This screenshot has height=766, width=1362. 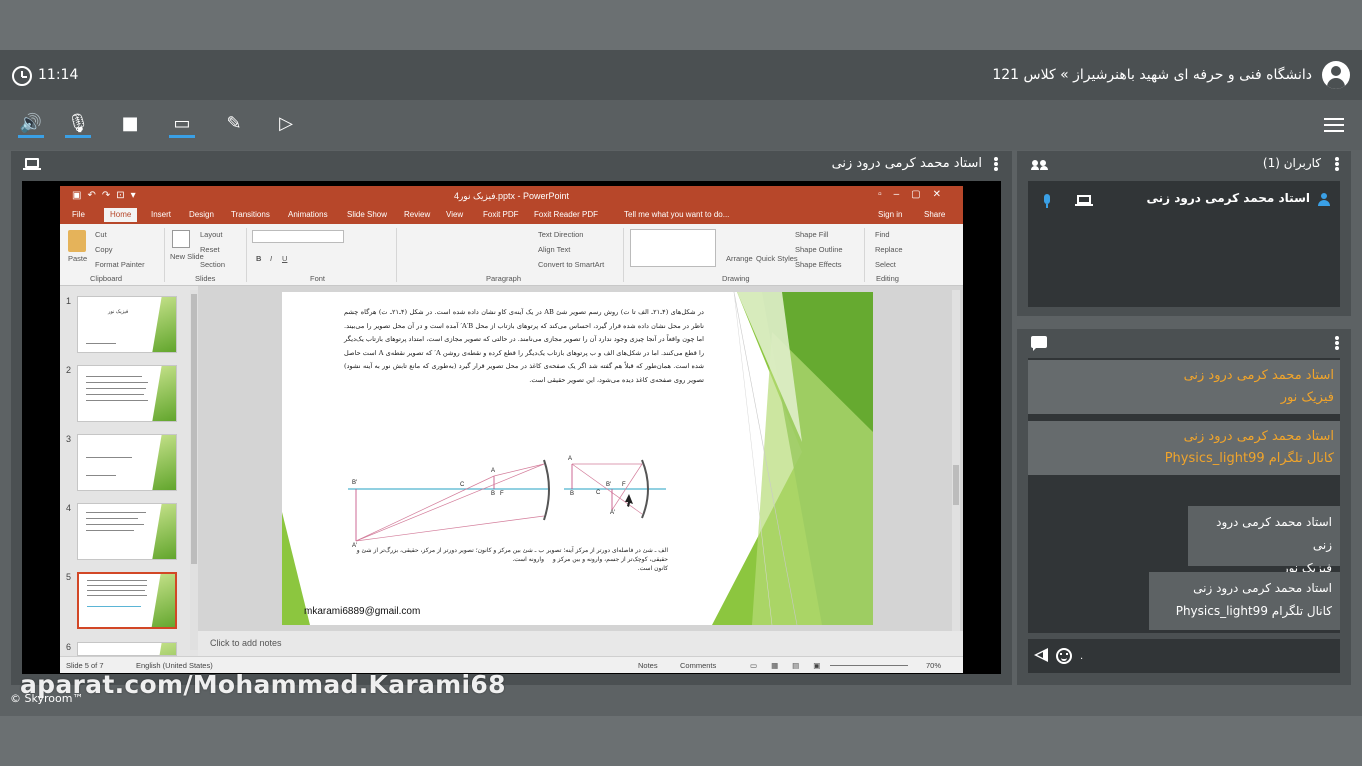 What do you see at coordinates (1081, 656) in the screenshot?
I see `chat-input: .` at bounding box center [1081, 656].